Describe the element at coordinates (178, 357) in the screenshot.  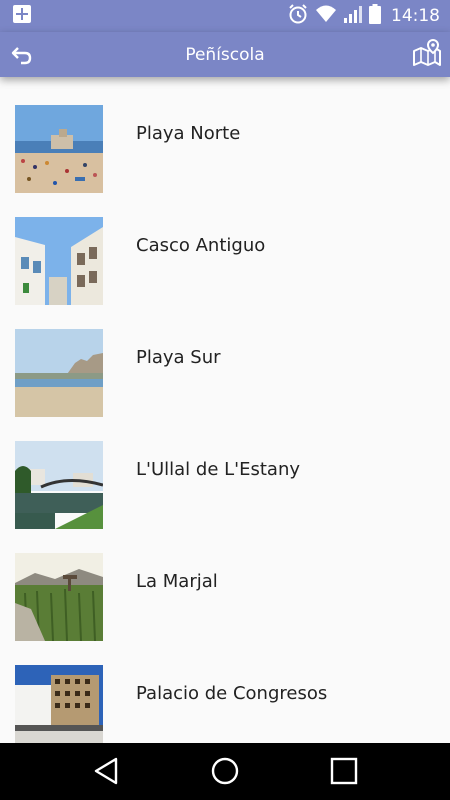
I see `list-item-label: Playa Sur` at that location.